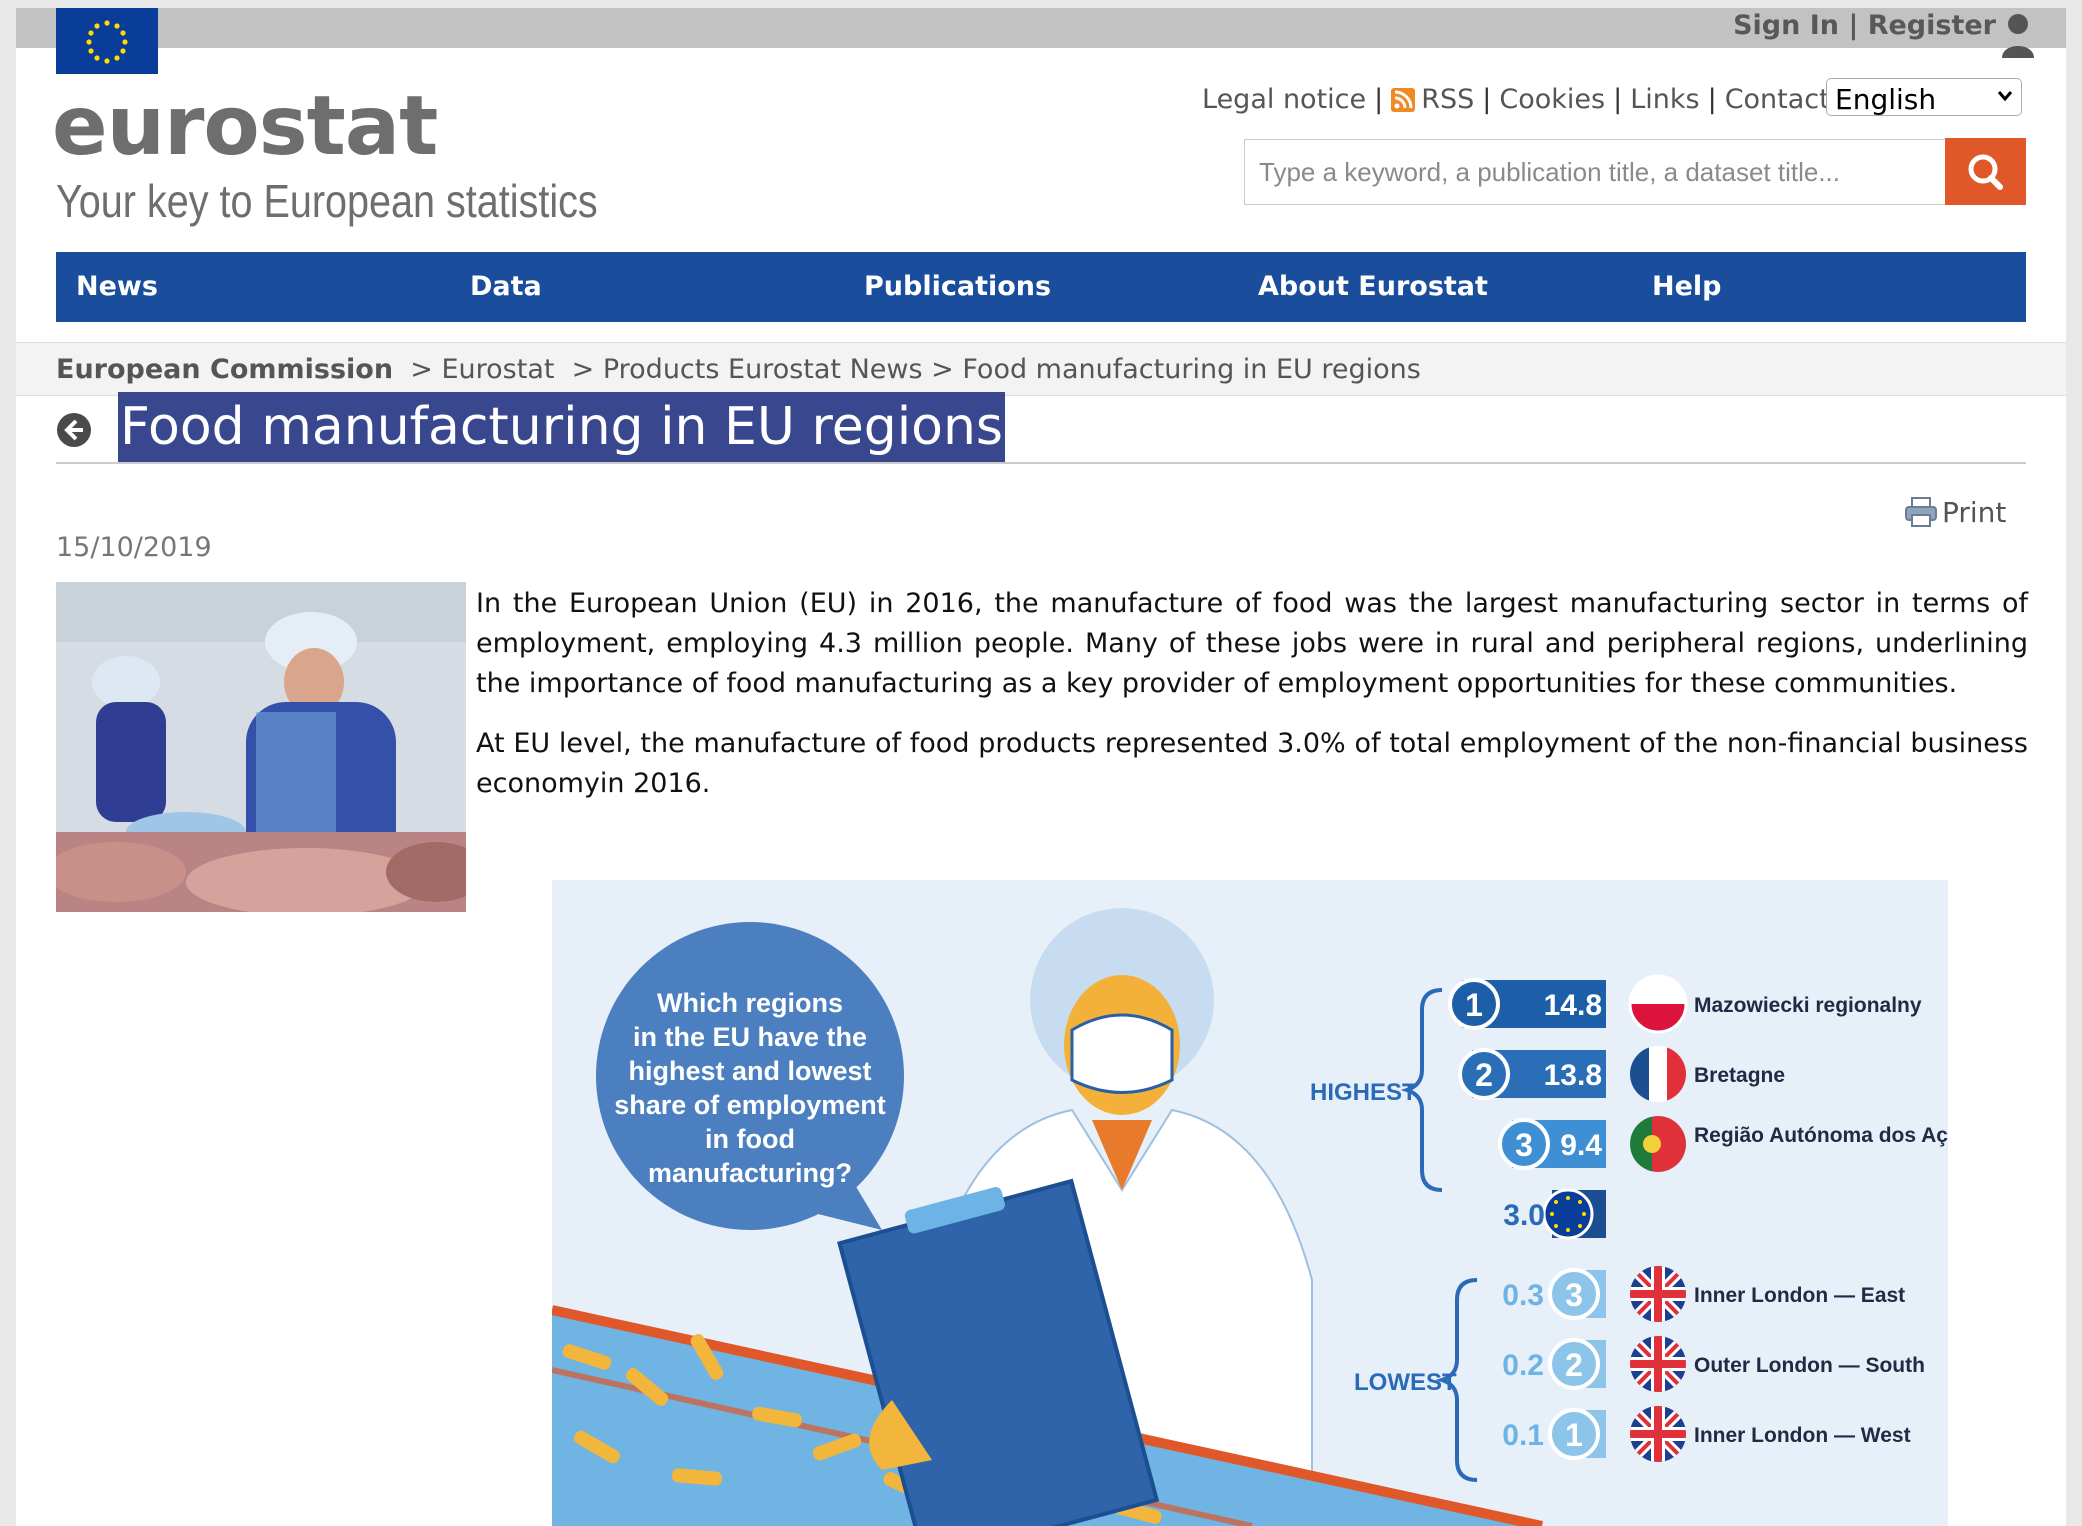 This screenshot has height=1526, width=2082. I want to click on article-photo, so click(266, 749).